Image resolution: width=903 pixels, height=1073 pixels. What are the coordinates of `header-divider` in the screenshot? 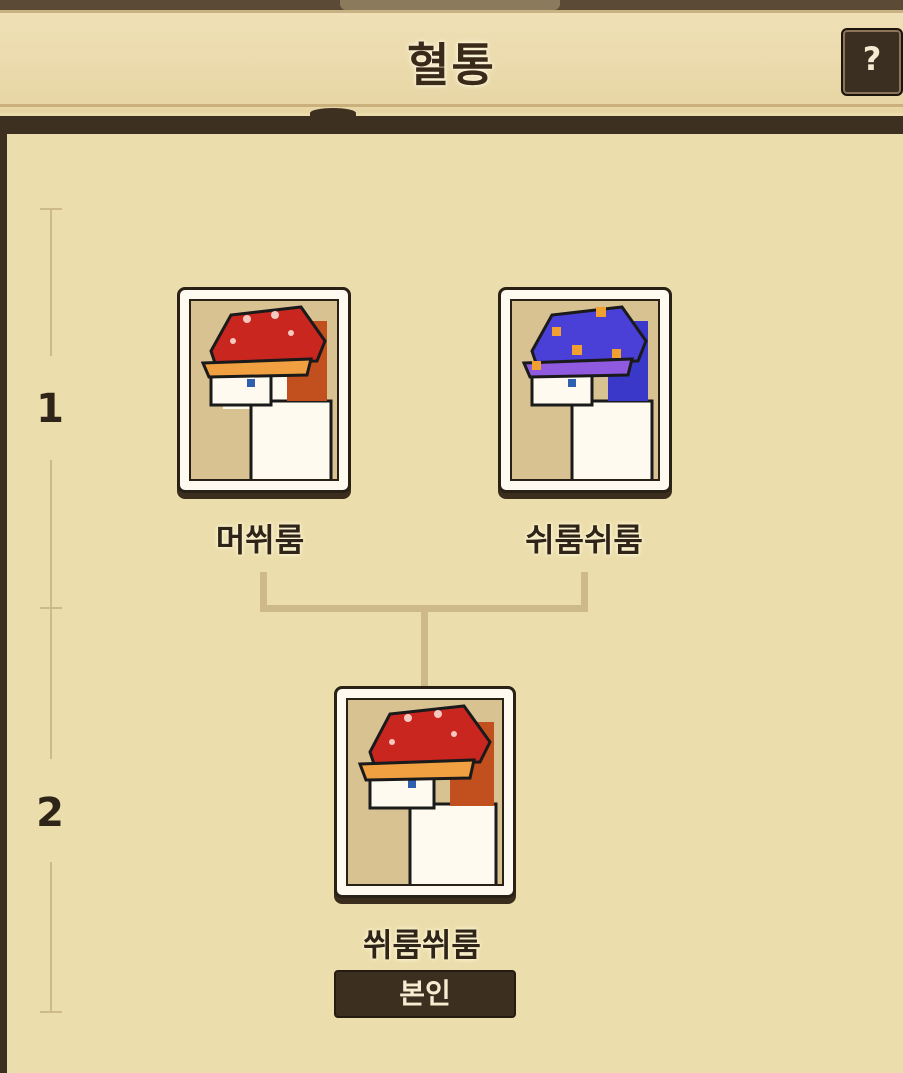 It's located at (451, 122).